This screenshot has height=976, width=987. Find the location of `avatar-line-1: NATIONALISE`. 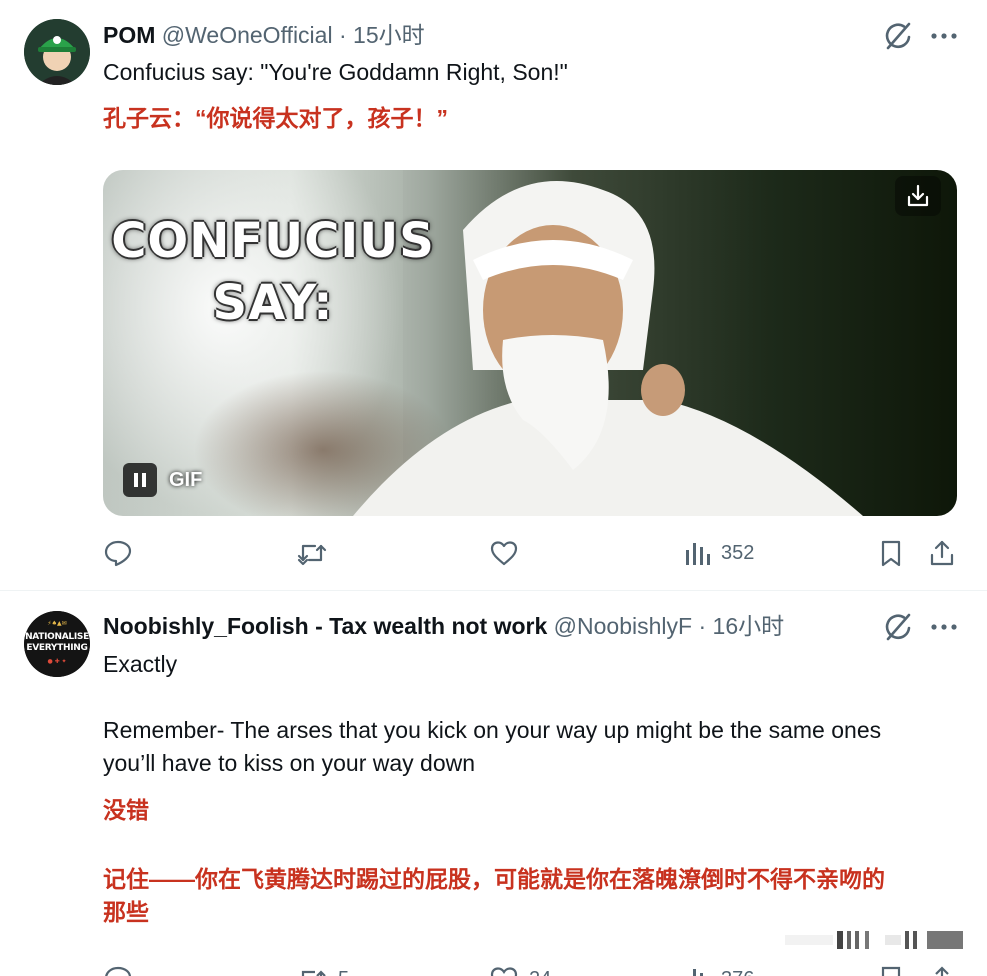

avatar-line-1: NATIONALISE is located at coordinates (57, 637).